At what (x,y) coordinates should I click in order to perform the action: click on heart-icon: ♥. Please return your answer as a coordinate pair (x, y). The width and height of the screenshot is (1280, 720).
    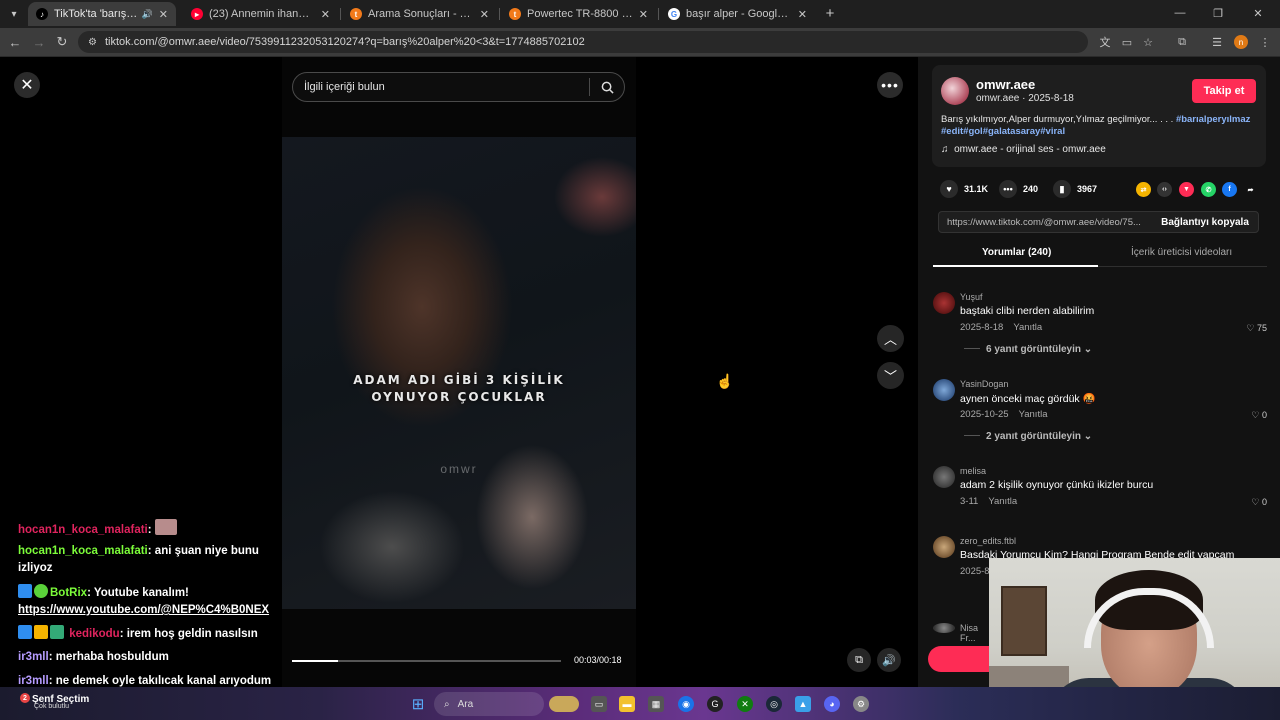
    Looking at the image, I should click on (949, 189).